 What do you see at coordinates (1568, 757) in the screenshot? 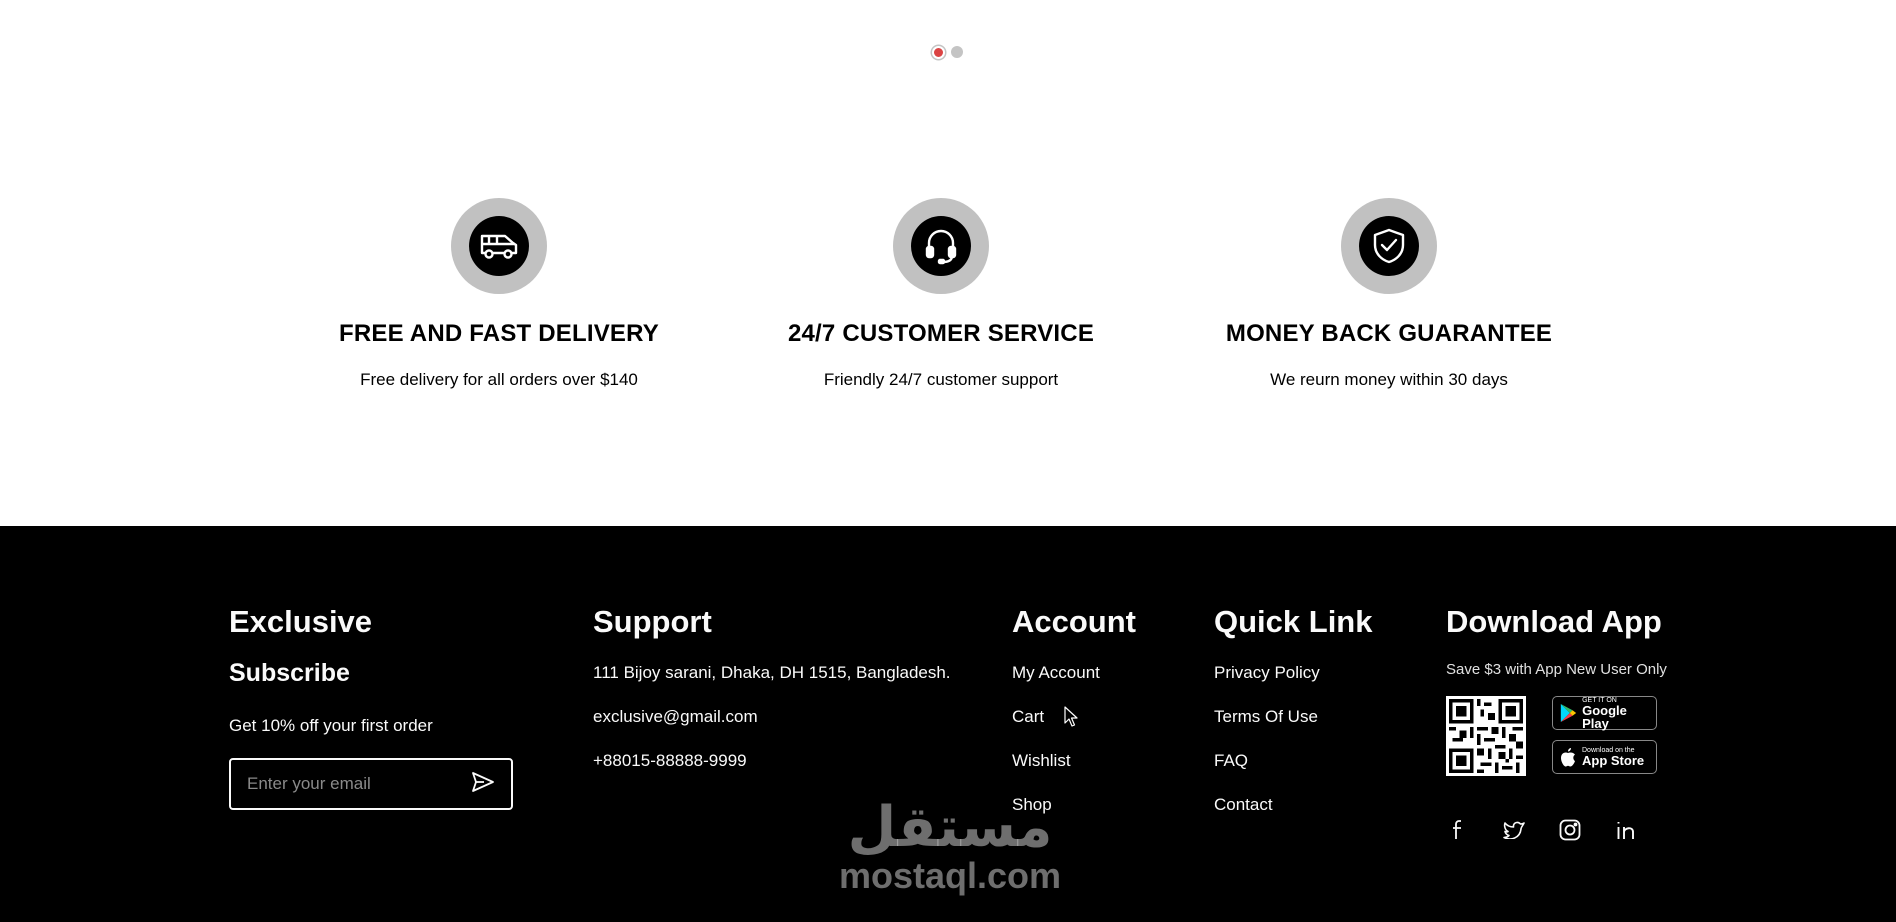
I see `apple-icon` at bounding box center [1568, 757].